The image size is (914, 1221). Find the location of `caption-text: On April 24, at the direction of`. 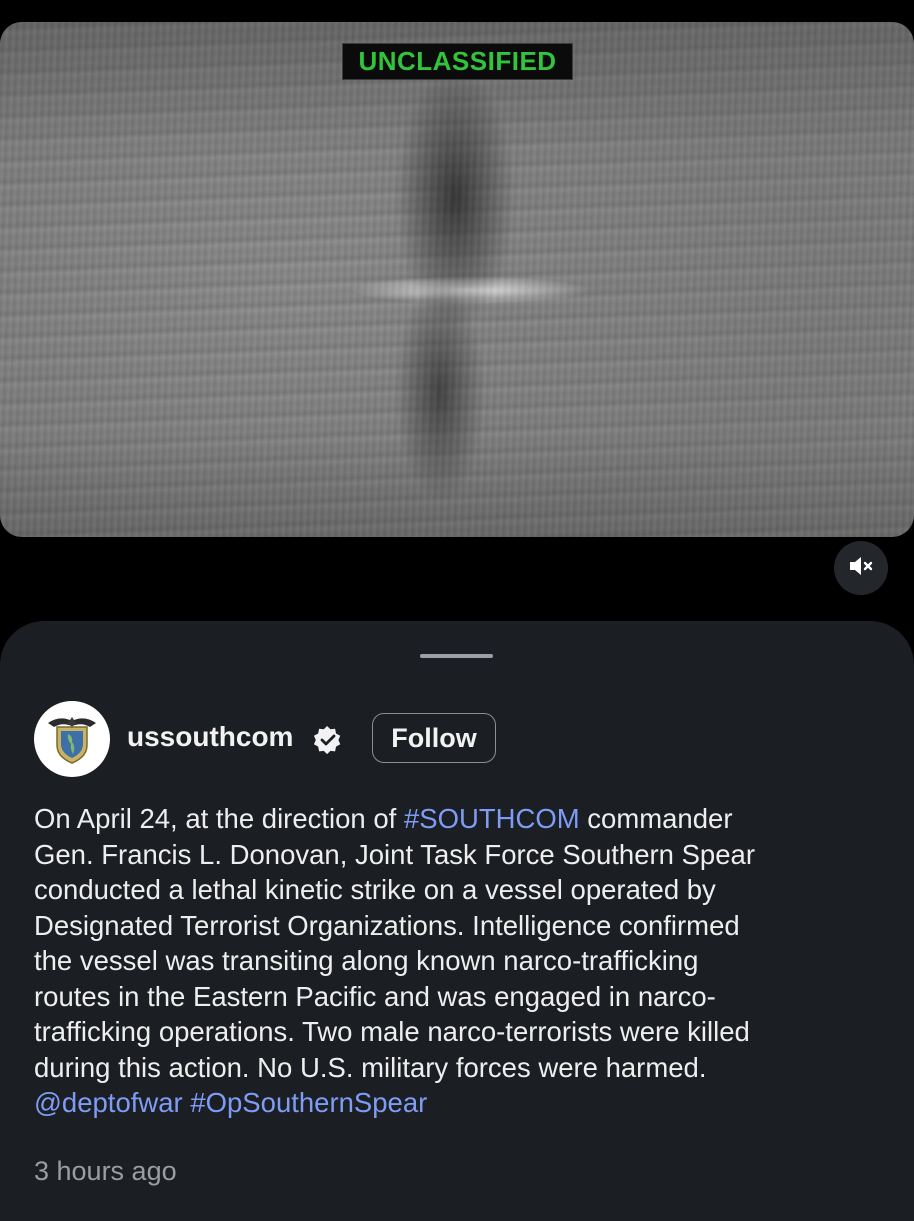

caption-text: On April 24, at the direction of is located at coordinates (219, 818).